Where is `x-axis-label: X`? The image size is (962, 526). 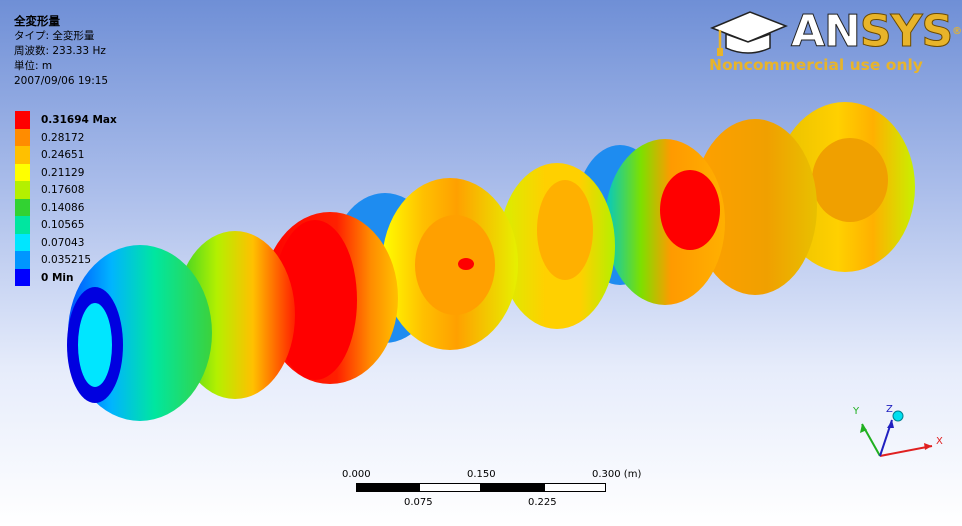 x-axis-label: X is located at coordinates (939, 441).